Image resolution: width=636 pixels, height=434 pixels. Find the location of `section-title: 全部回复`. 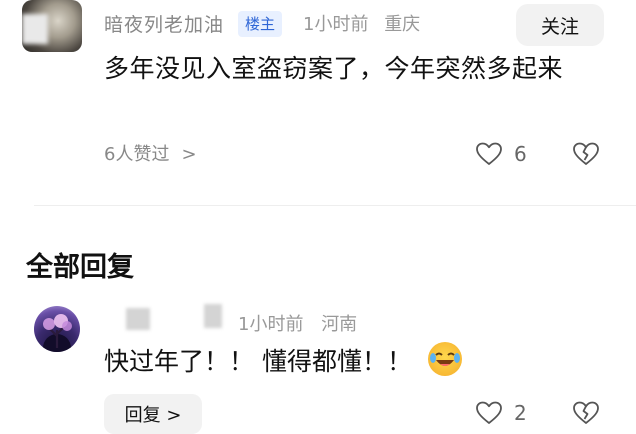

section-title: 全部回复 is located at coordinates (80, 267).